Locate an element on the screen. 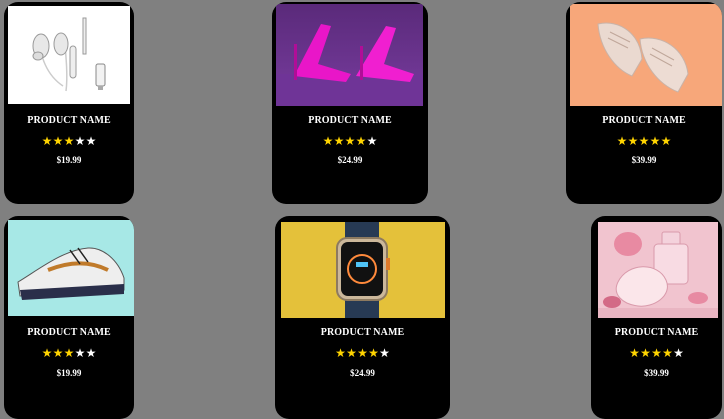 The width and height of the screenshot is (724, 419). smartwatch-image is located at coordinates (363, 270).